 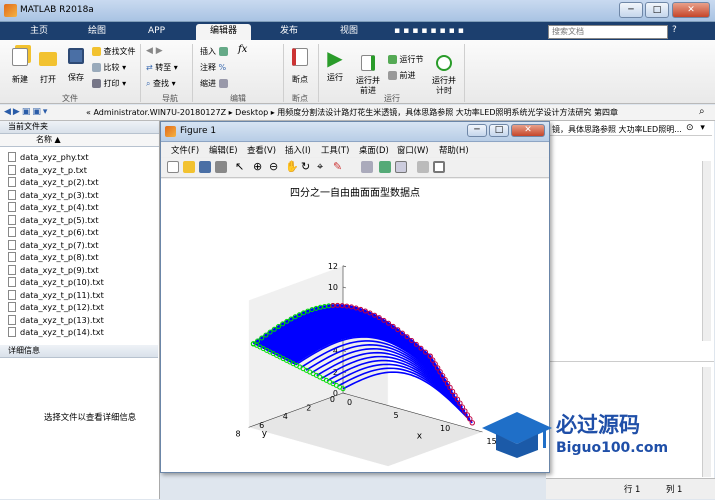 I want to click on file-list-item: data_xyz_t_p(10).txt, so click(x=56, y=282).